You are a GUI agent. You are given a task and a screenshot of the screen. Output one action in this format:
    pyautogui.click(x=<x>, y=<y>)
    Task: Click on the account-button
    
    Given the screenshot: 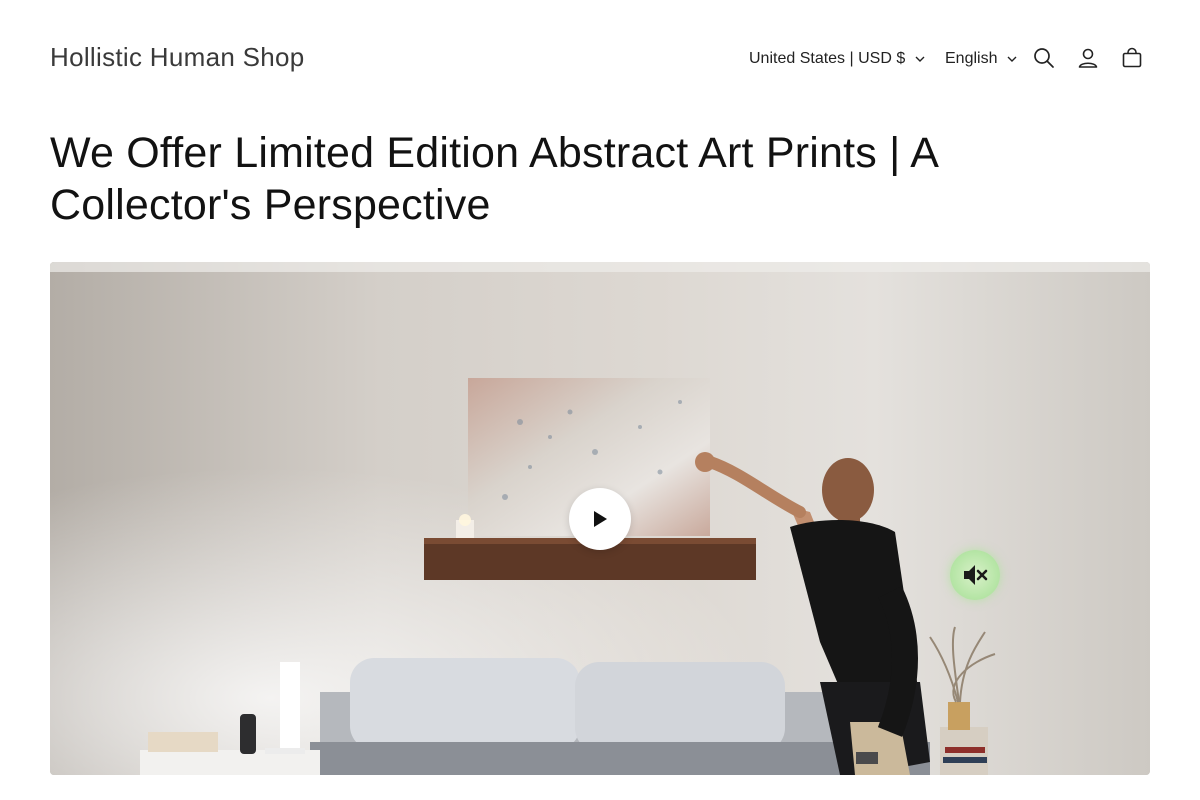 What is the action you would take?
    pyautogui.click(x=1088, y=58)
    